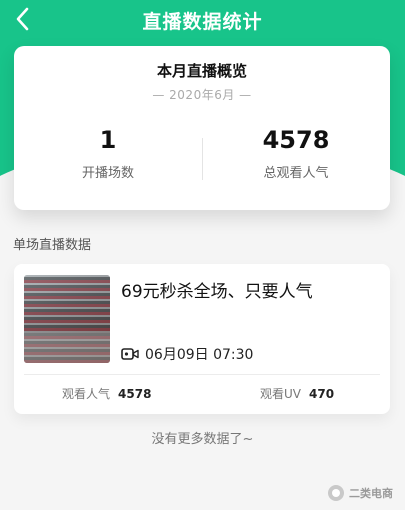  I want to click on live-time: 06月09日 07:30, so click(199, 355).